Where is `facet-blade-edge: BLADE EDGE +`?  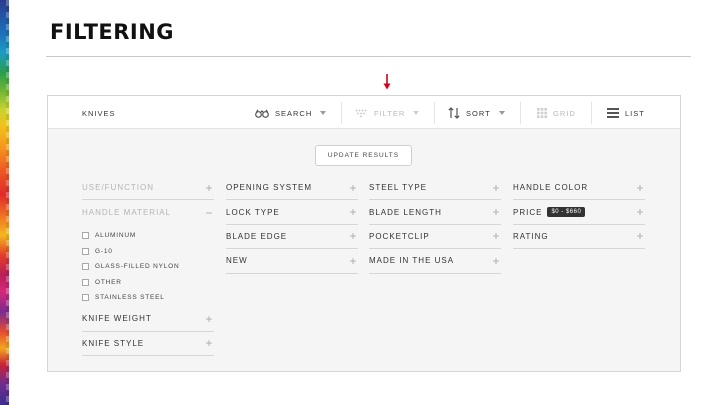
facet-blade-edge: BLADE EDGE + is located at coordinates (292, 237).